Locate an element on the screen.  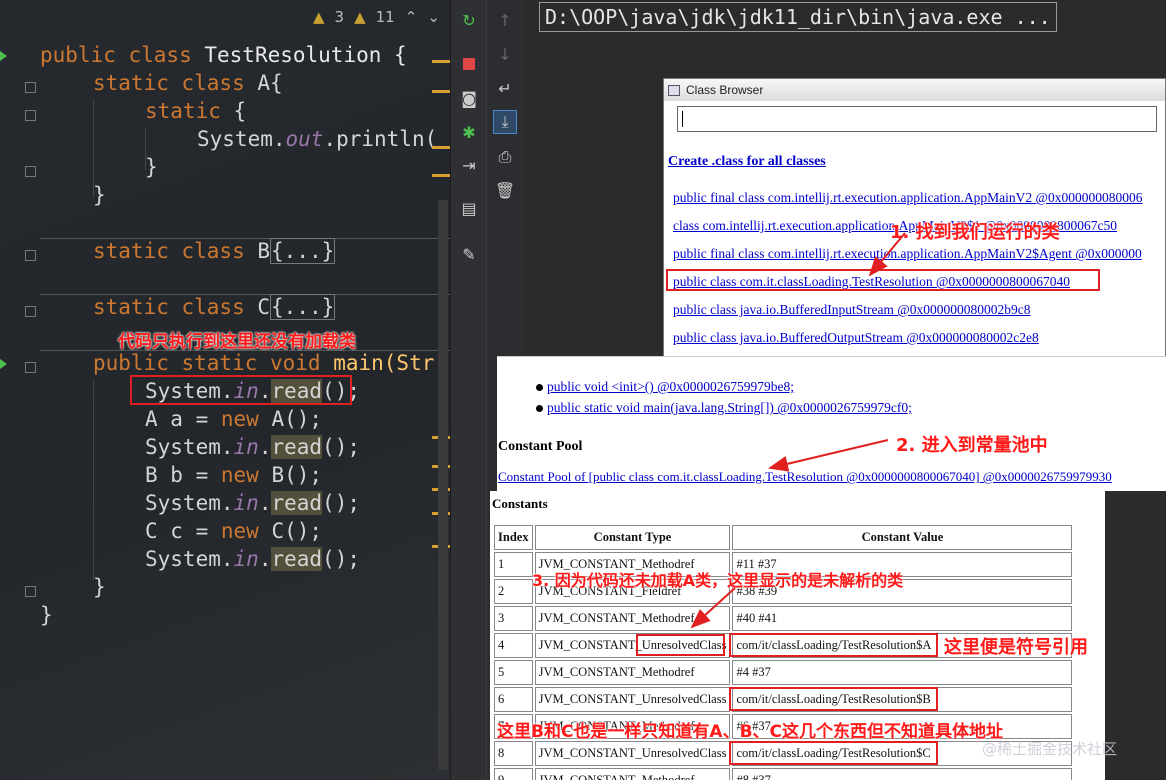
table-row: 3 JVM_CONSTANT_Methodref #40 #41 is located at coordinates (783, 618).